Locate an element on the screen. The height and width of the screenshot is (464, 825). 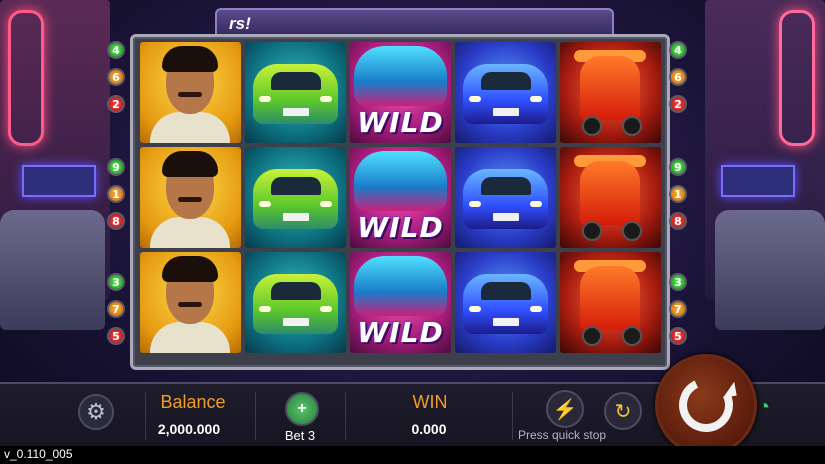
balance-label: Balance is located at coordinates (193, 402).